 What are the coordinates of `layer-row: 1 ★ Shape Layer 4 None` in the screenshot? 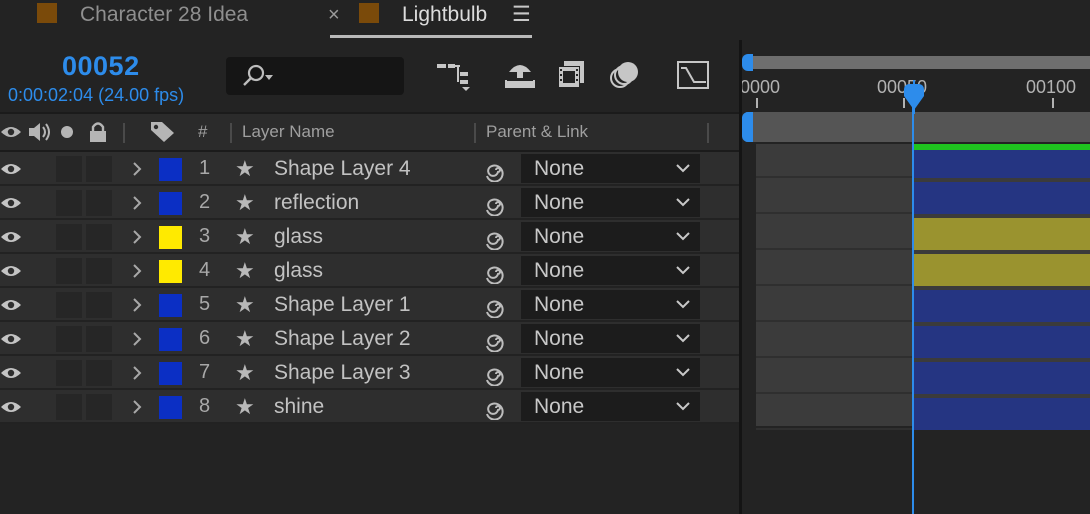 It's located at (370, 169).